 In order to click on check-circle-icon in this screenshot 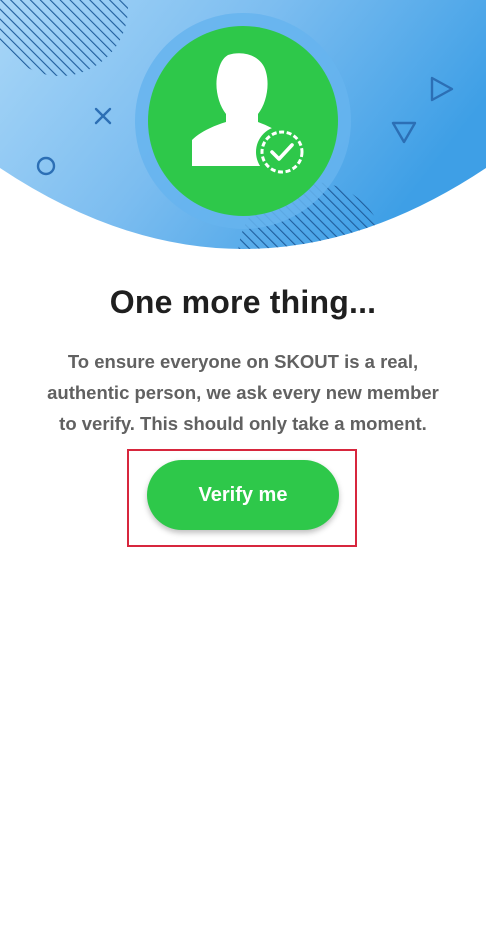, I will do `click(282, 152)`.